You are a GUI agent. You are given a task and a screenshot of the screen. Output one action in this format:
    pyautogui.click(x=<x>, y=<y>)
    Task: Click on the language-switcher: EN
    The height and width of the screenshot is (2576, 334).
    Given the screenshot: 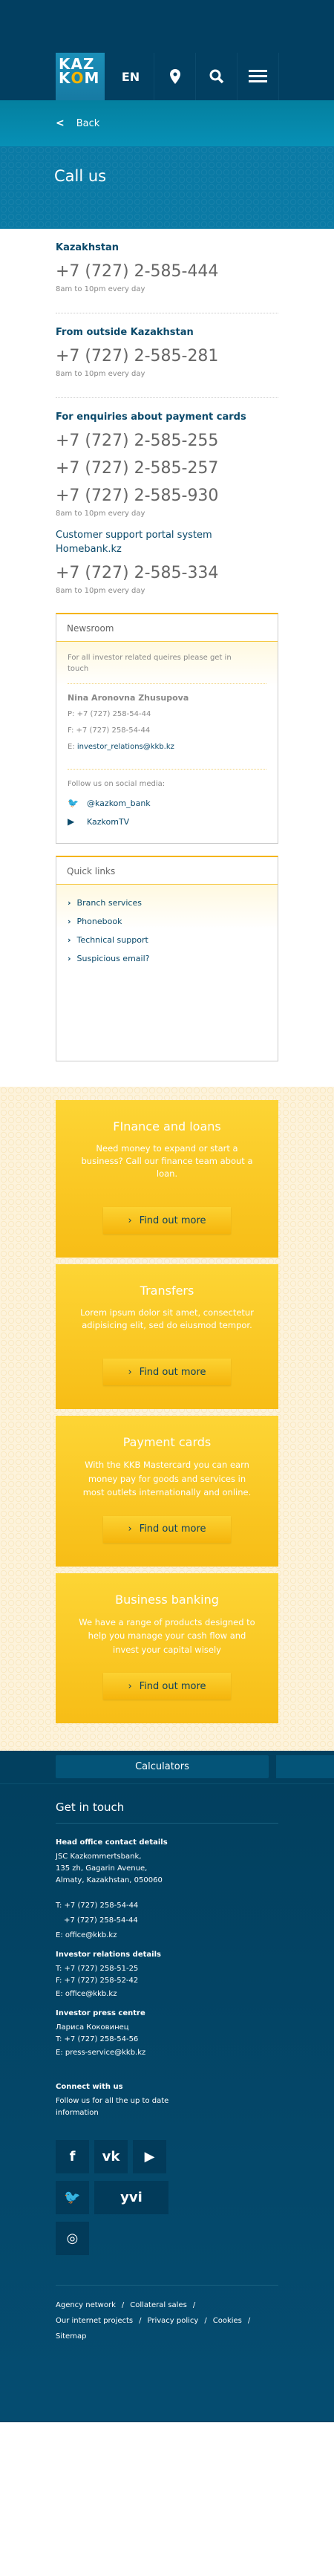 What is the action you would take?
    pyautogui.click(x=131, y=76)
    